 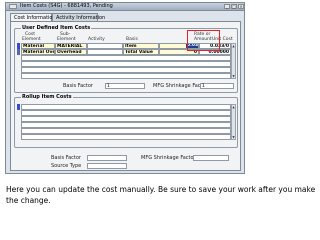 I want to click on tab-cost-information: Cost Information, so click(x=33, y=17).